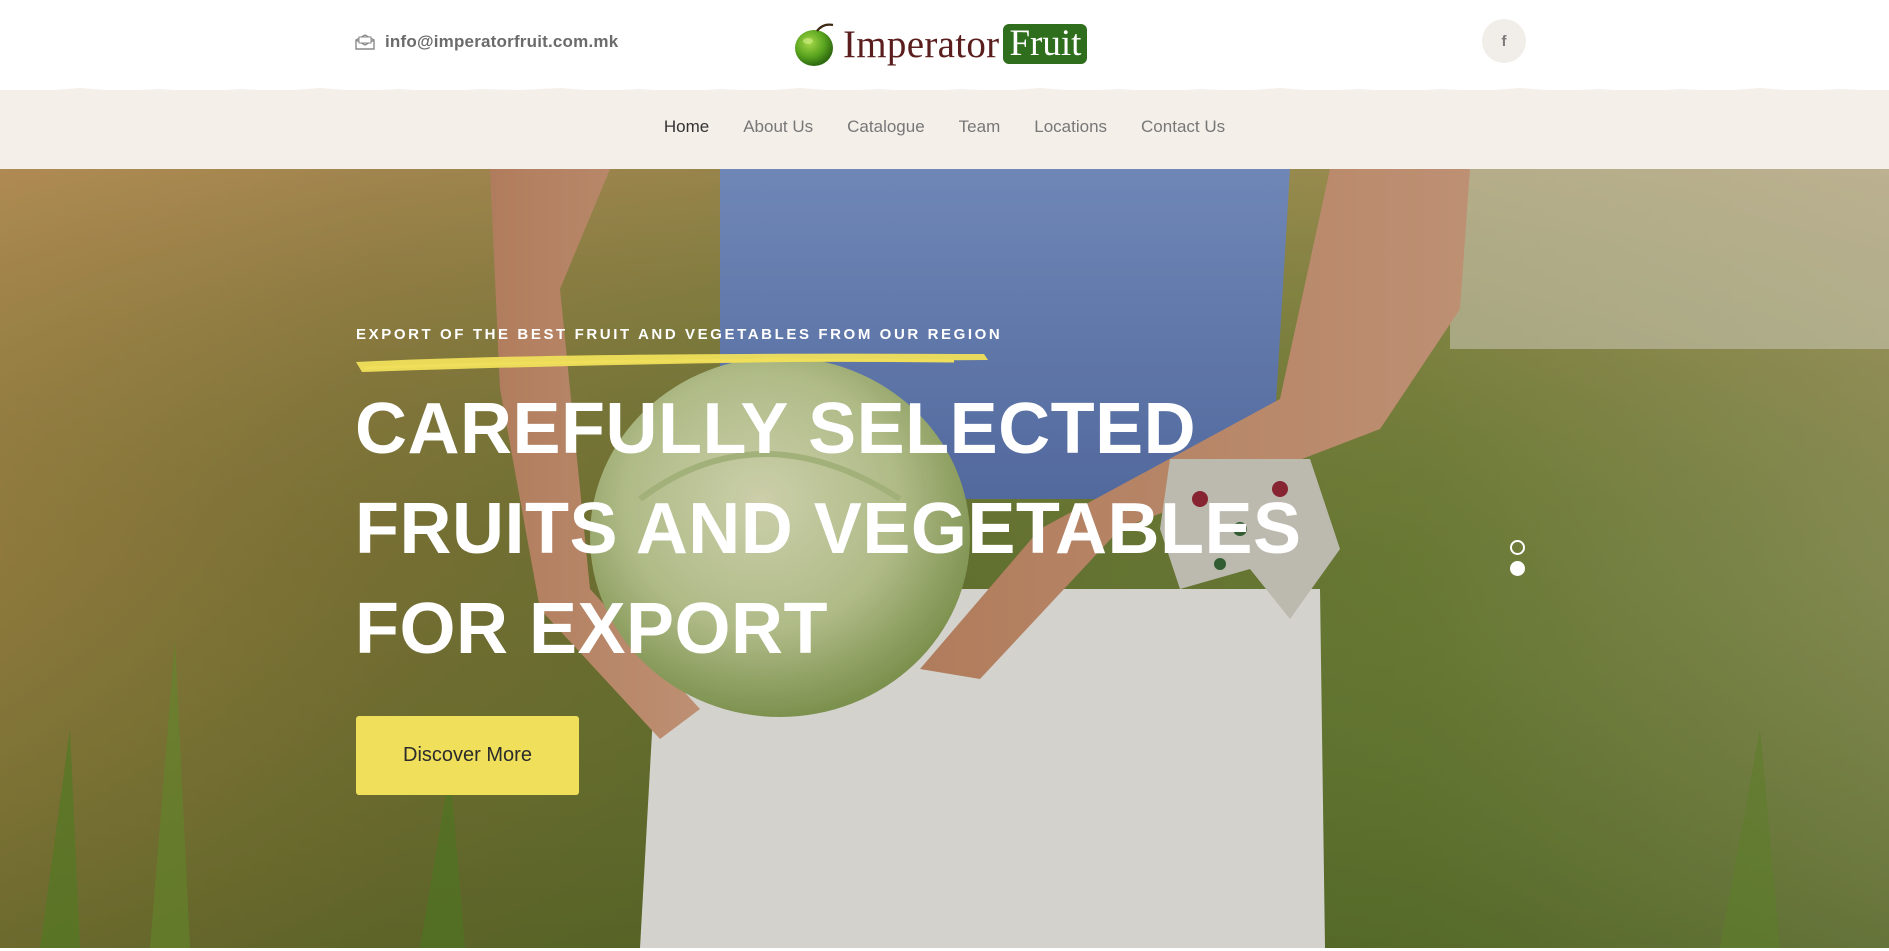  Describe the element at coordinates (1183, 127) in the screenshot. I see `nav-item-contact-us: Contact Us` at that location.